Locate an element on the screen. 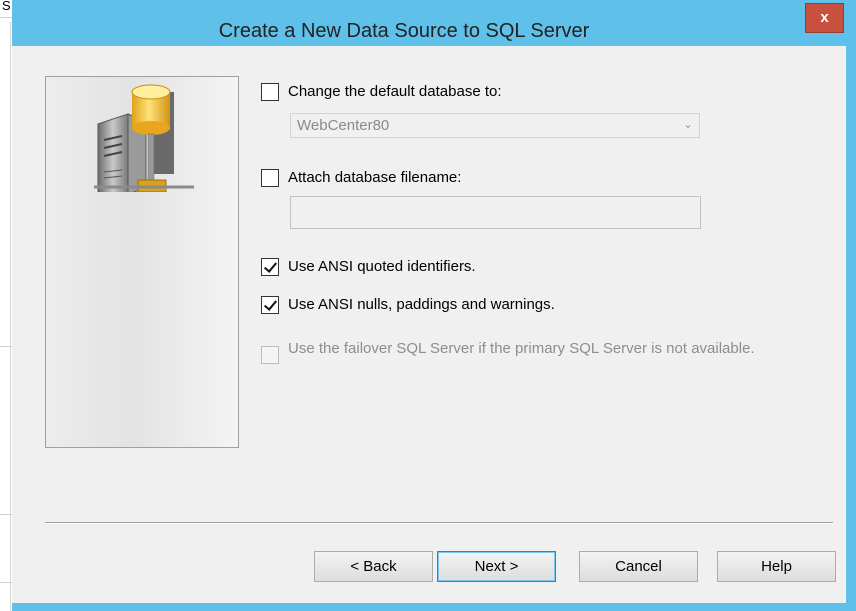 The image size is (856, 611). ansi-quoted-identifiers-label: Use ANSI quoted identifiers. is located at coordinates (382, 266).